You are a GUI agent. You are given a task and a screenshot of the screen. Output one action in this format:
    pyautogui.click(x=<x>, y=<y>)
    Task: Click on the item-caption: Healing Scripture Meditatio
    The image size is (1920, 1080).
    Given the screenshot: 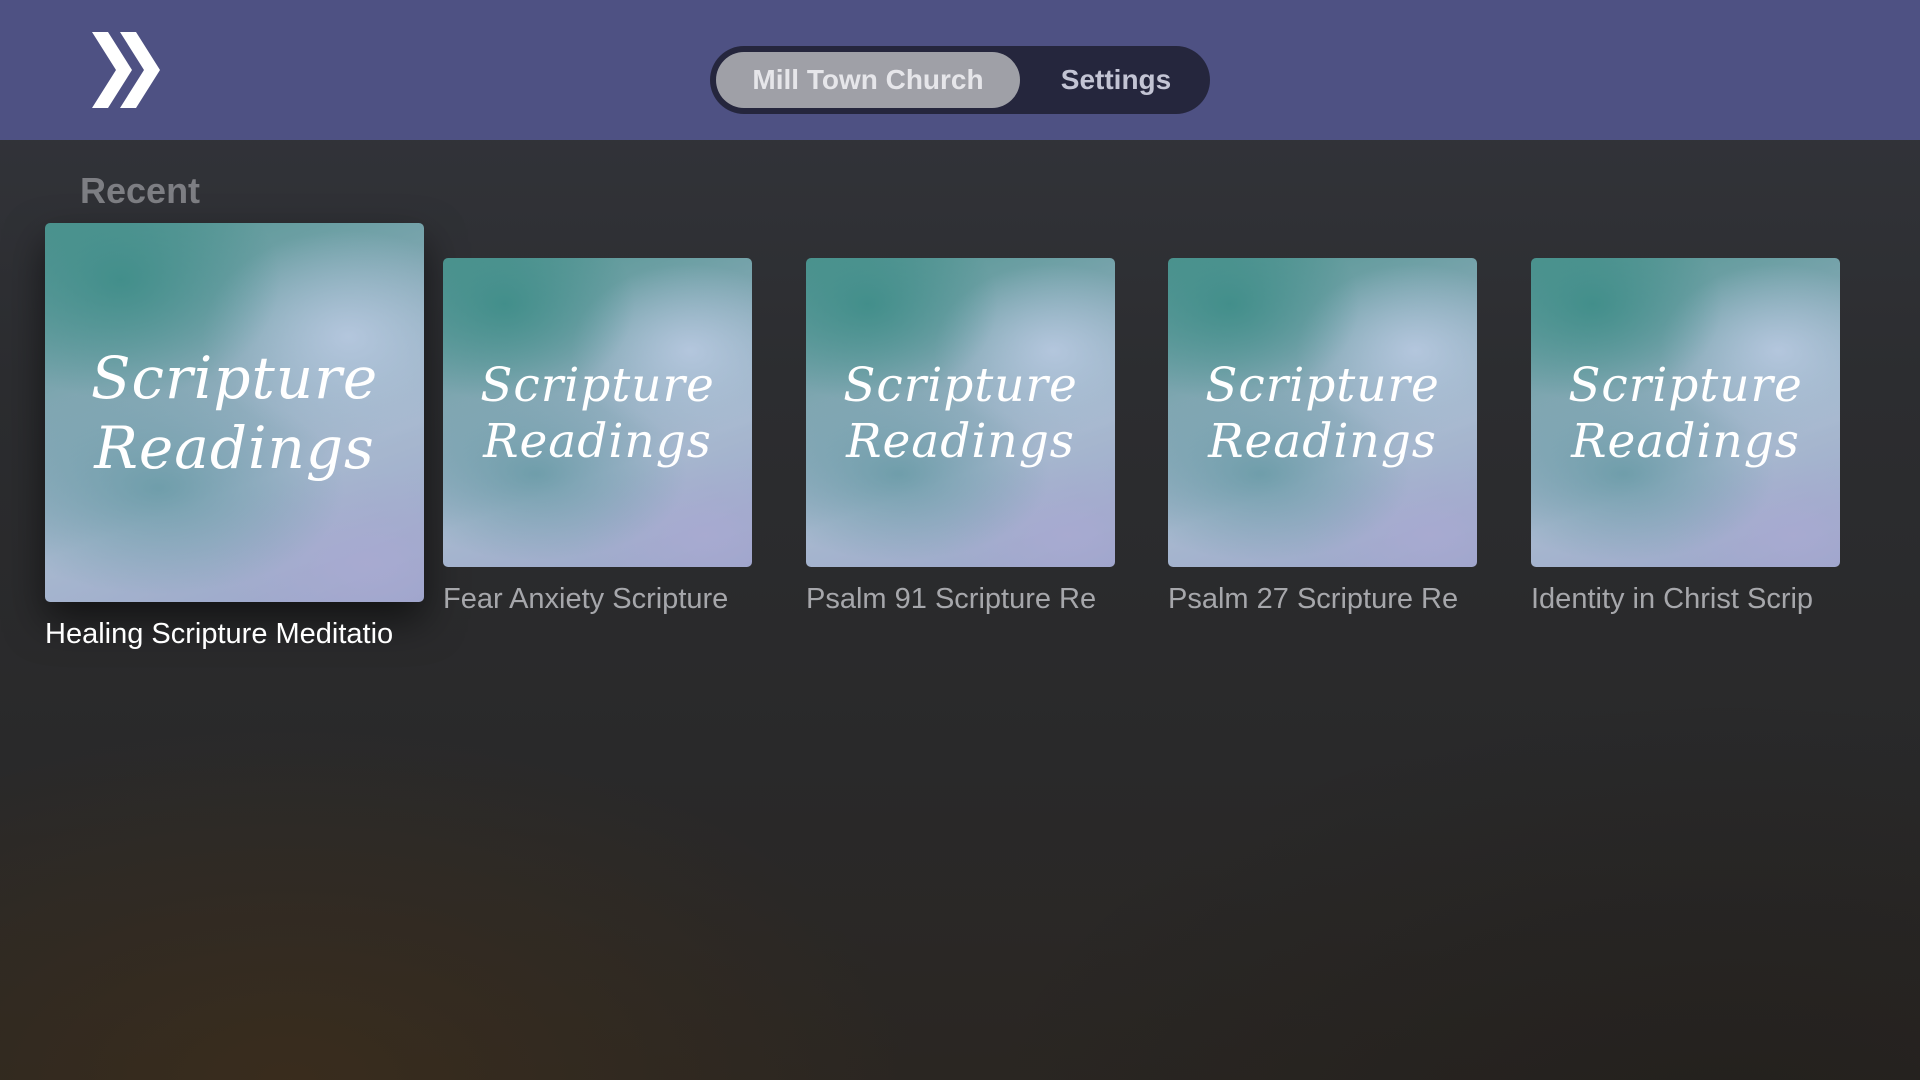 What is the action you would take?
    pyautogui.click(x=219, y=634)
    